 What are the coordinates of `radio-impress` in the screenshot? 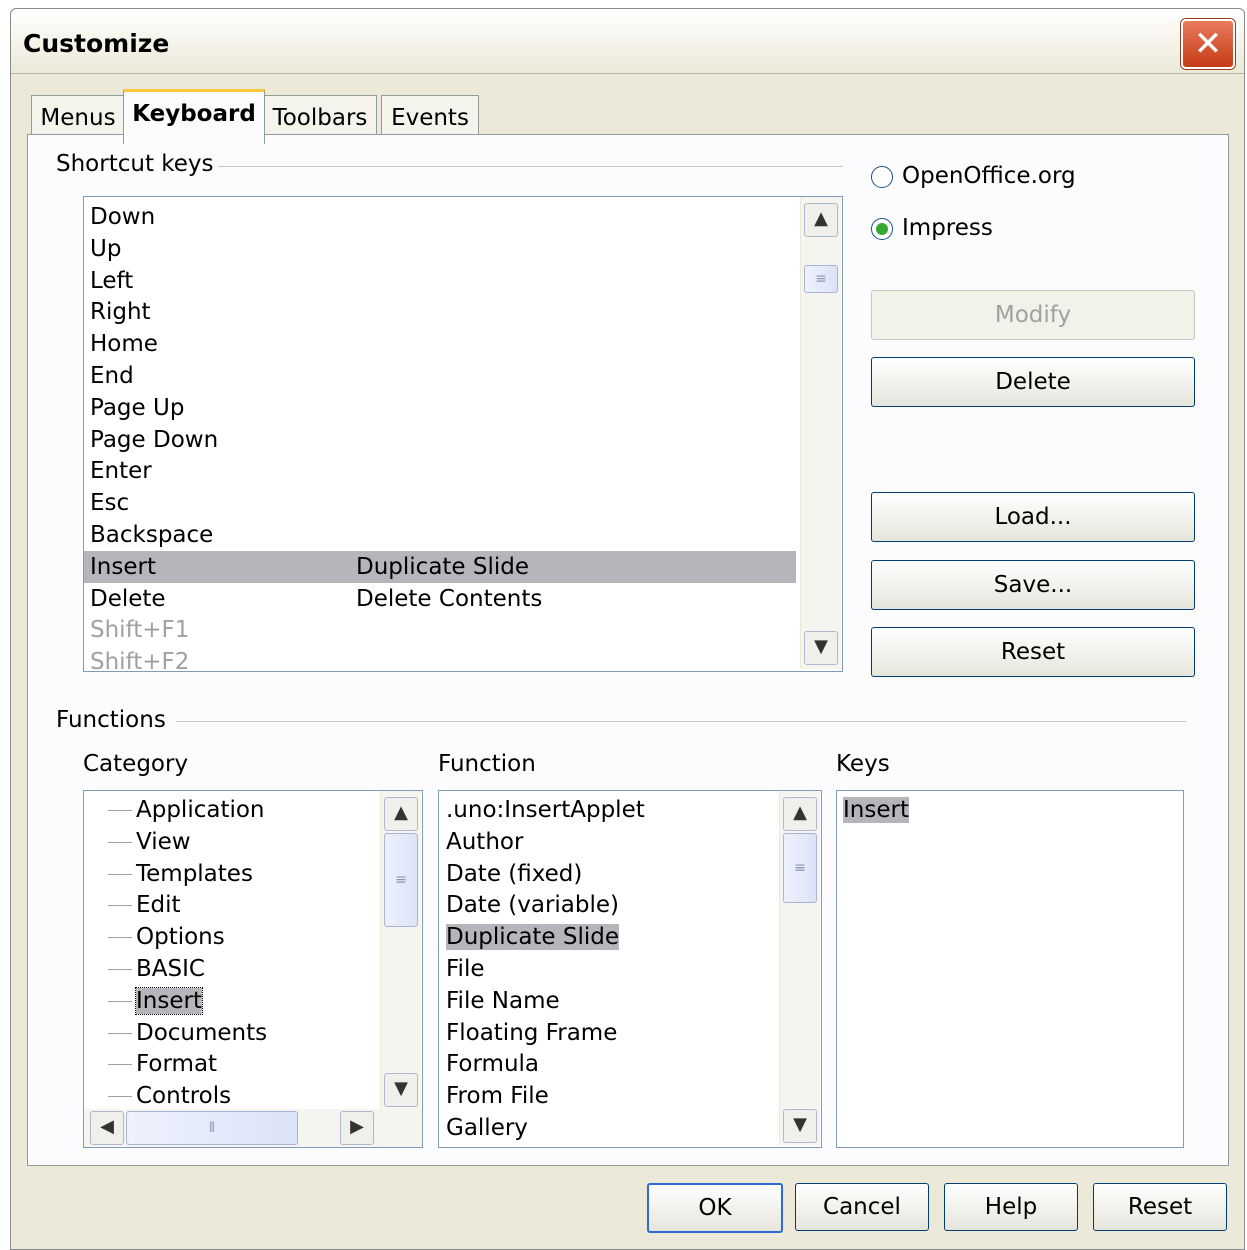 It's located at (882, 229).